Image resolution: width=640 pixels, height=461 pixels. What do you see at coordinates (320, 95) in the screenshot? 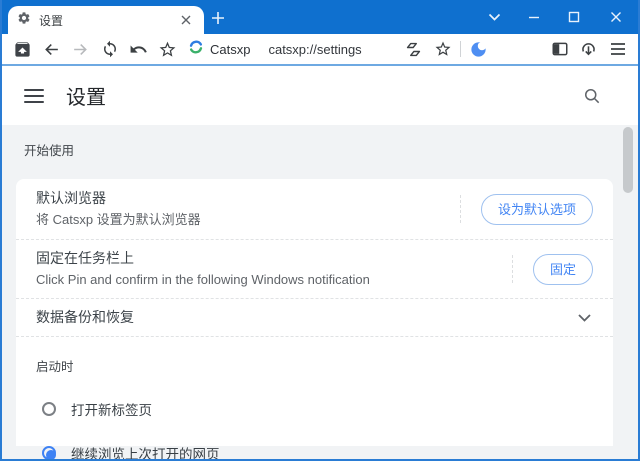
I see `settings-header: 设置` at bounding box center [320, 95].